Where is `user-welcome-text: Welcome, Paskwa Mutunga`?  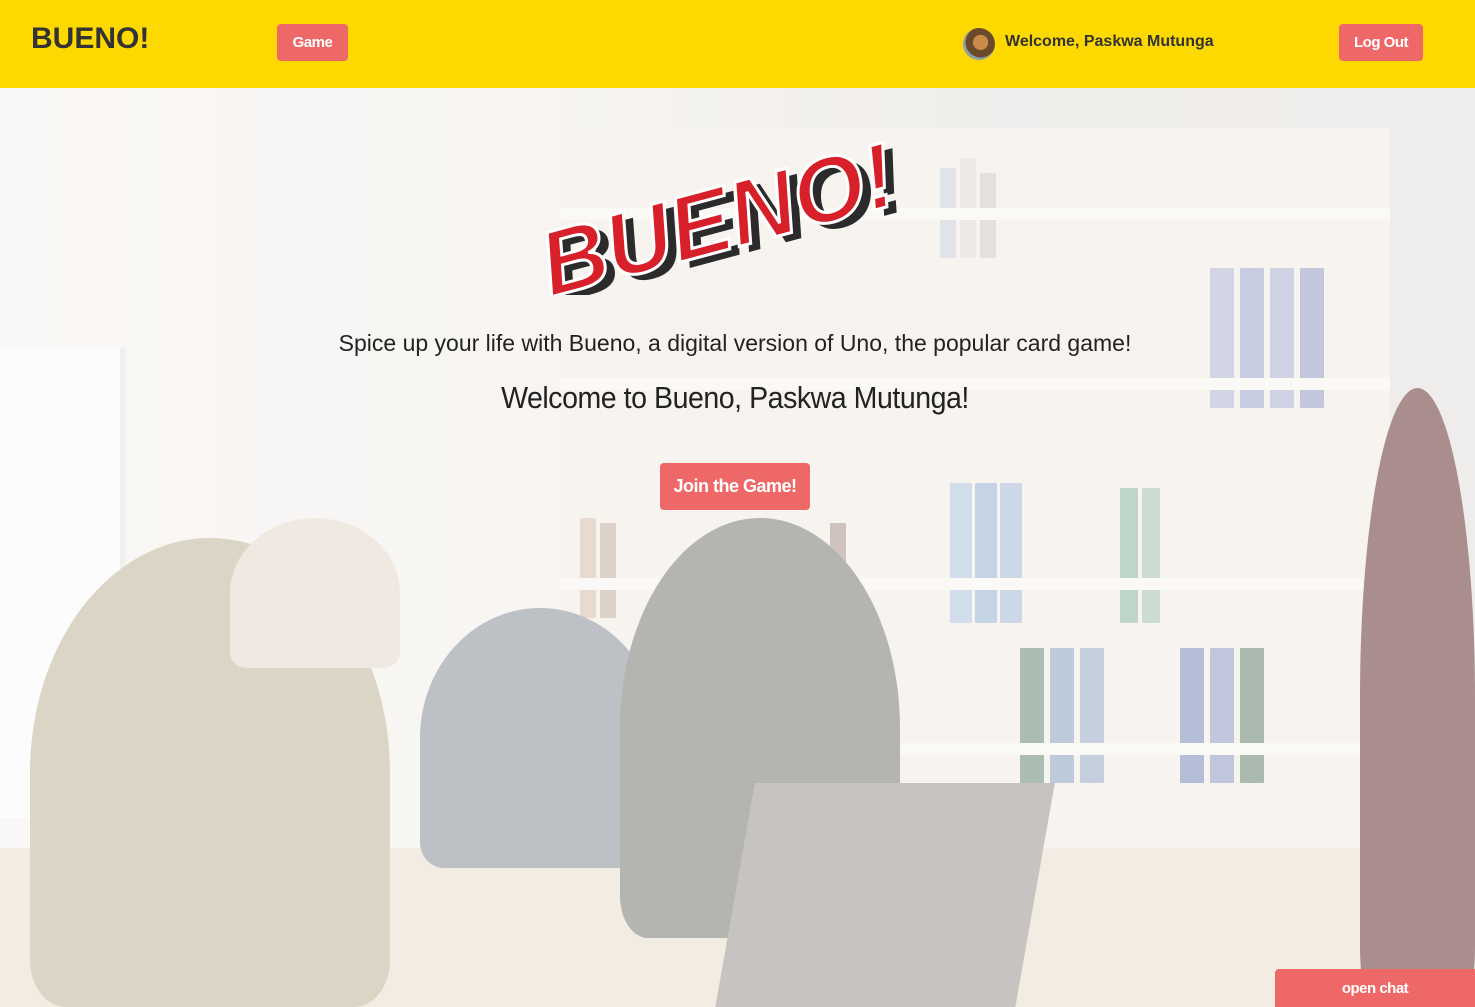 user-welcome-text: Welcome, Paskwa Mutunga is located at coordinates (1109, 41).